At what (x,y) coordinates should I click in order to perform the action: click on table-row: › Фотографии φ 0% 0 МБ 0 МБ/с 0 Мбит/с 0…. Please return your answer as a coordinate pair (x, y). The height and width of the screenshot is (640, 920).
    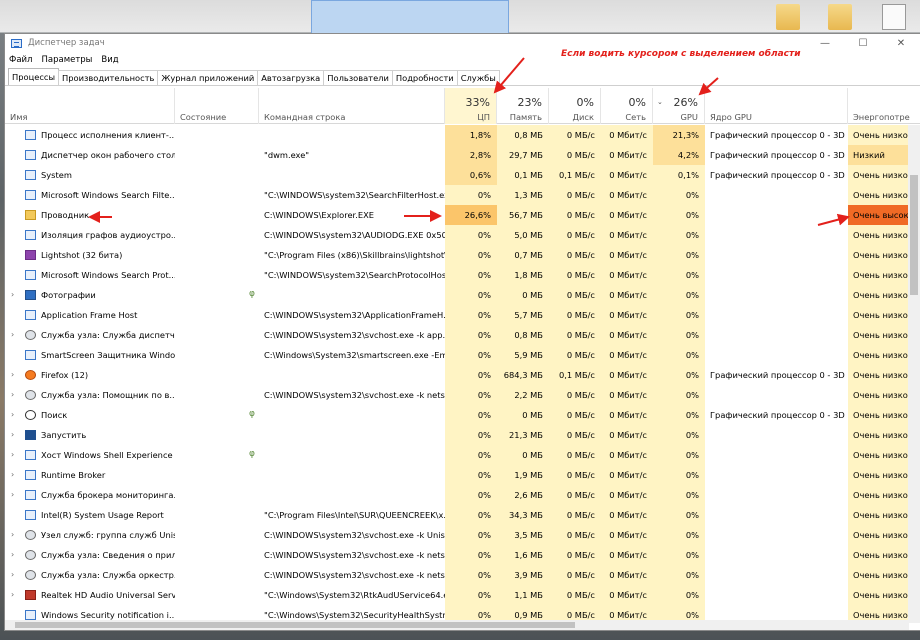
    Looking at the image, I should click on (457, 295).